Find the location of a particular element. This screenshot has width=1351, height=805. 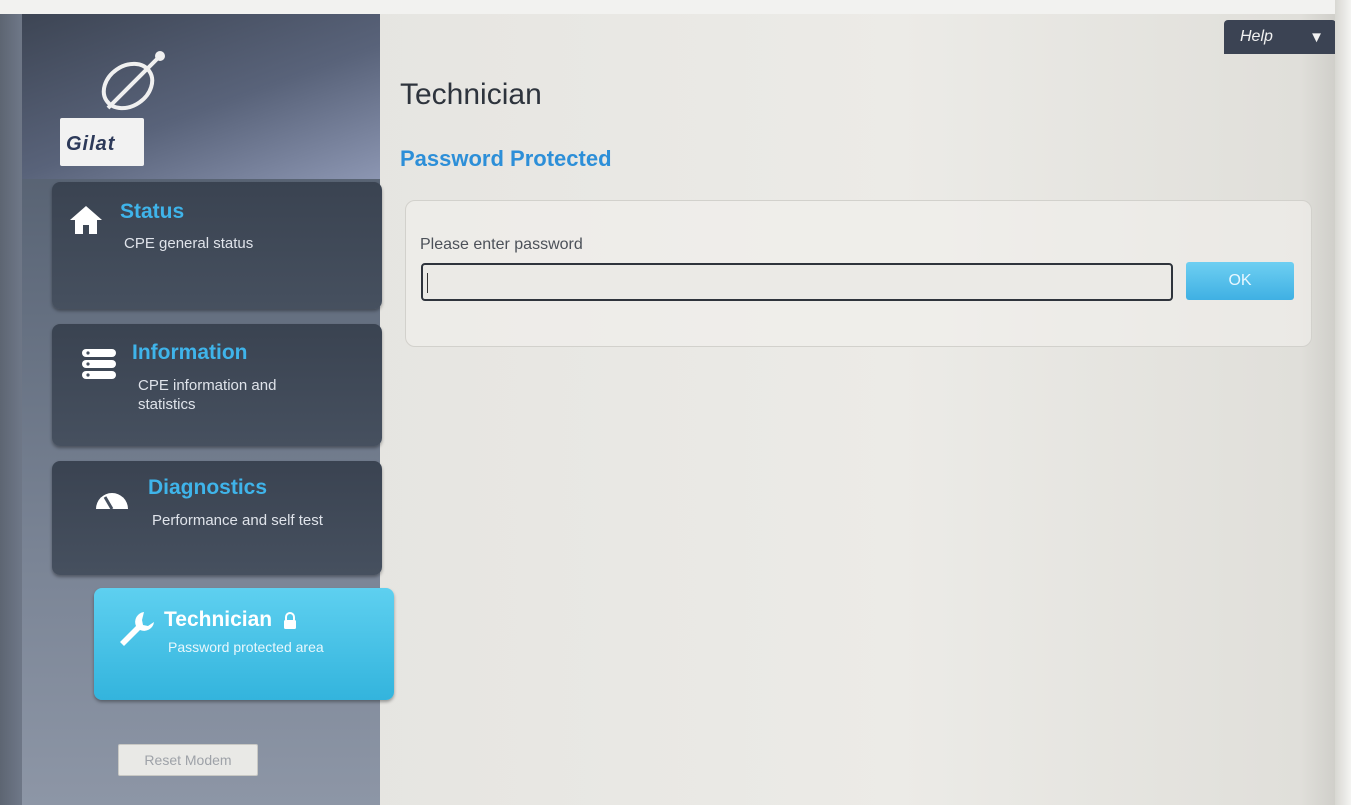

screen-top-edge is located at coordinates (675, 7).